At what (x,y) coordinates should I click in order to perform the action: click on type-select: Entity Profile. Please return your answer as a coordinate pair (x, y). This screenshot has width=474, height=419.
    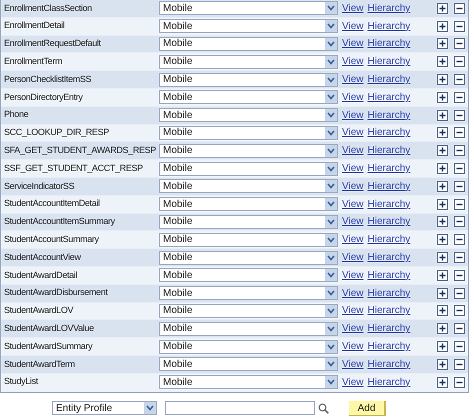
    Looking at the image, I should click on (104, 408).